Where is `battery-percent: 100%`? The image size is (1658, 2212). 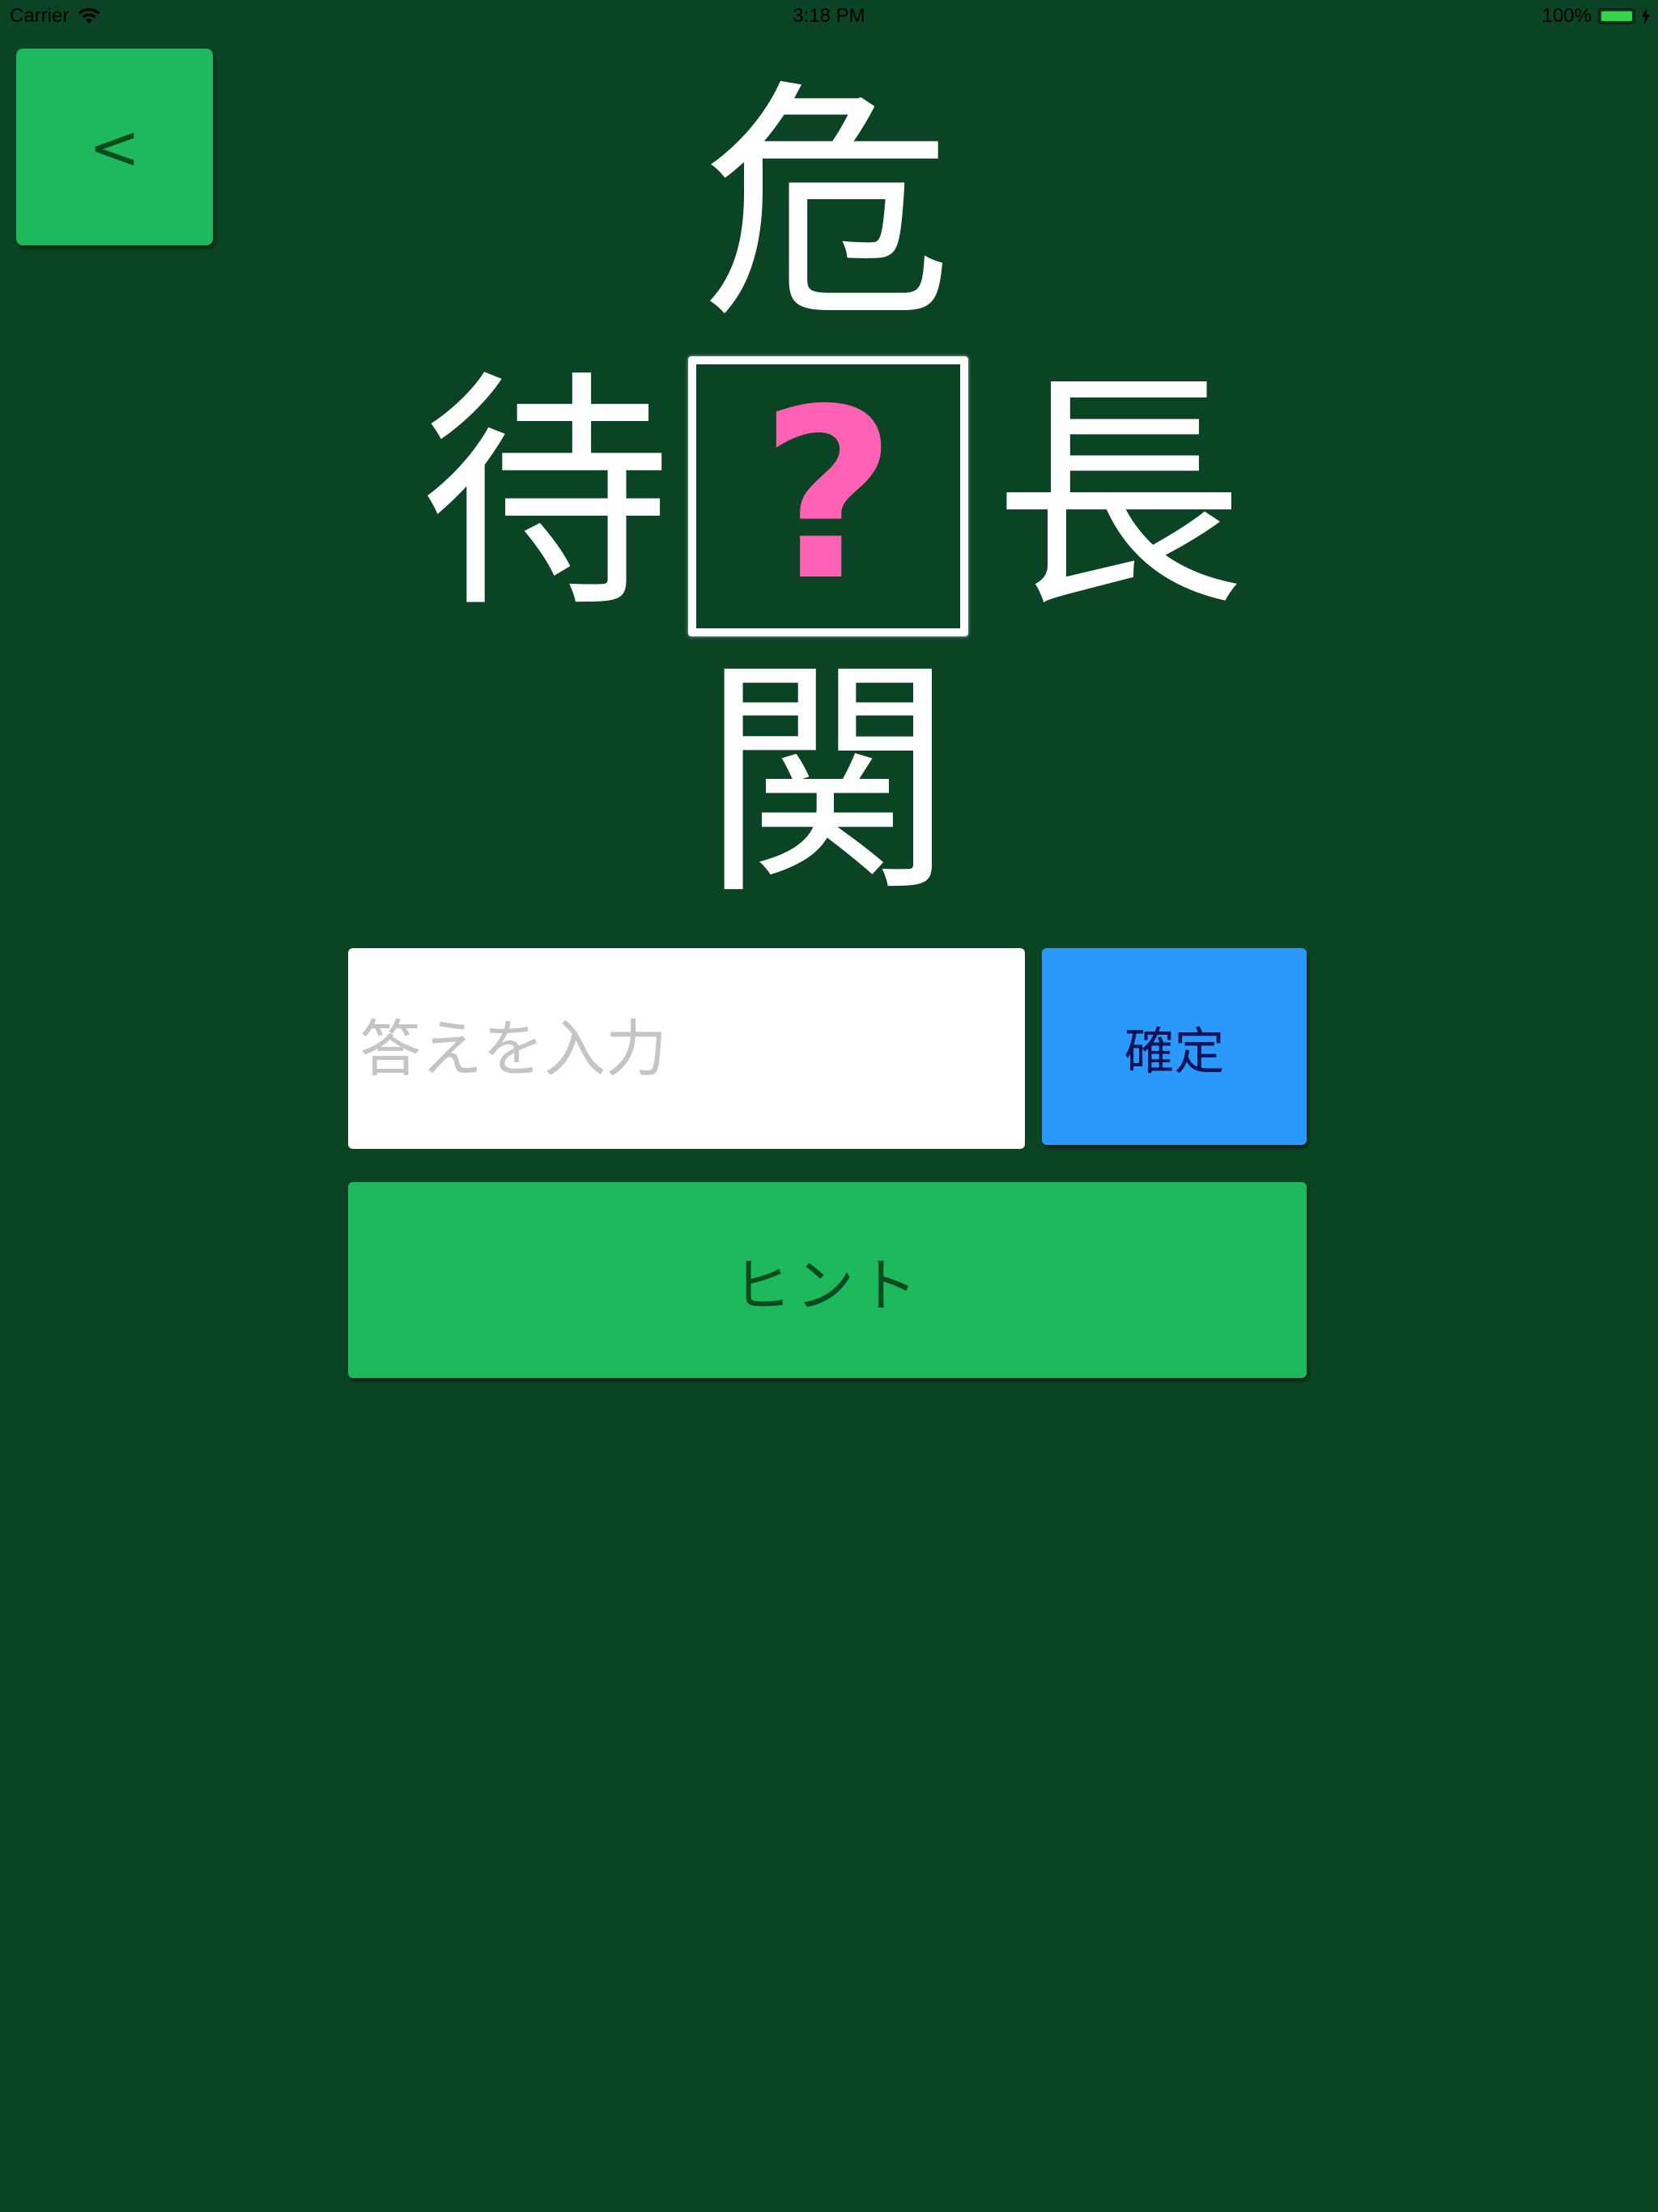 battery-percent: 100% is located at coordinates (1566, 16).